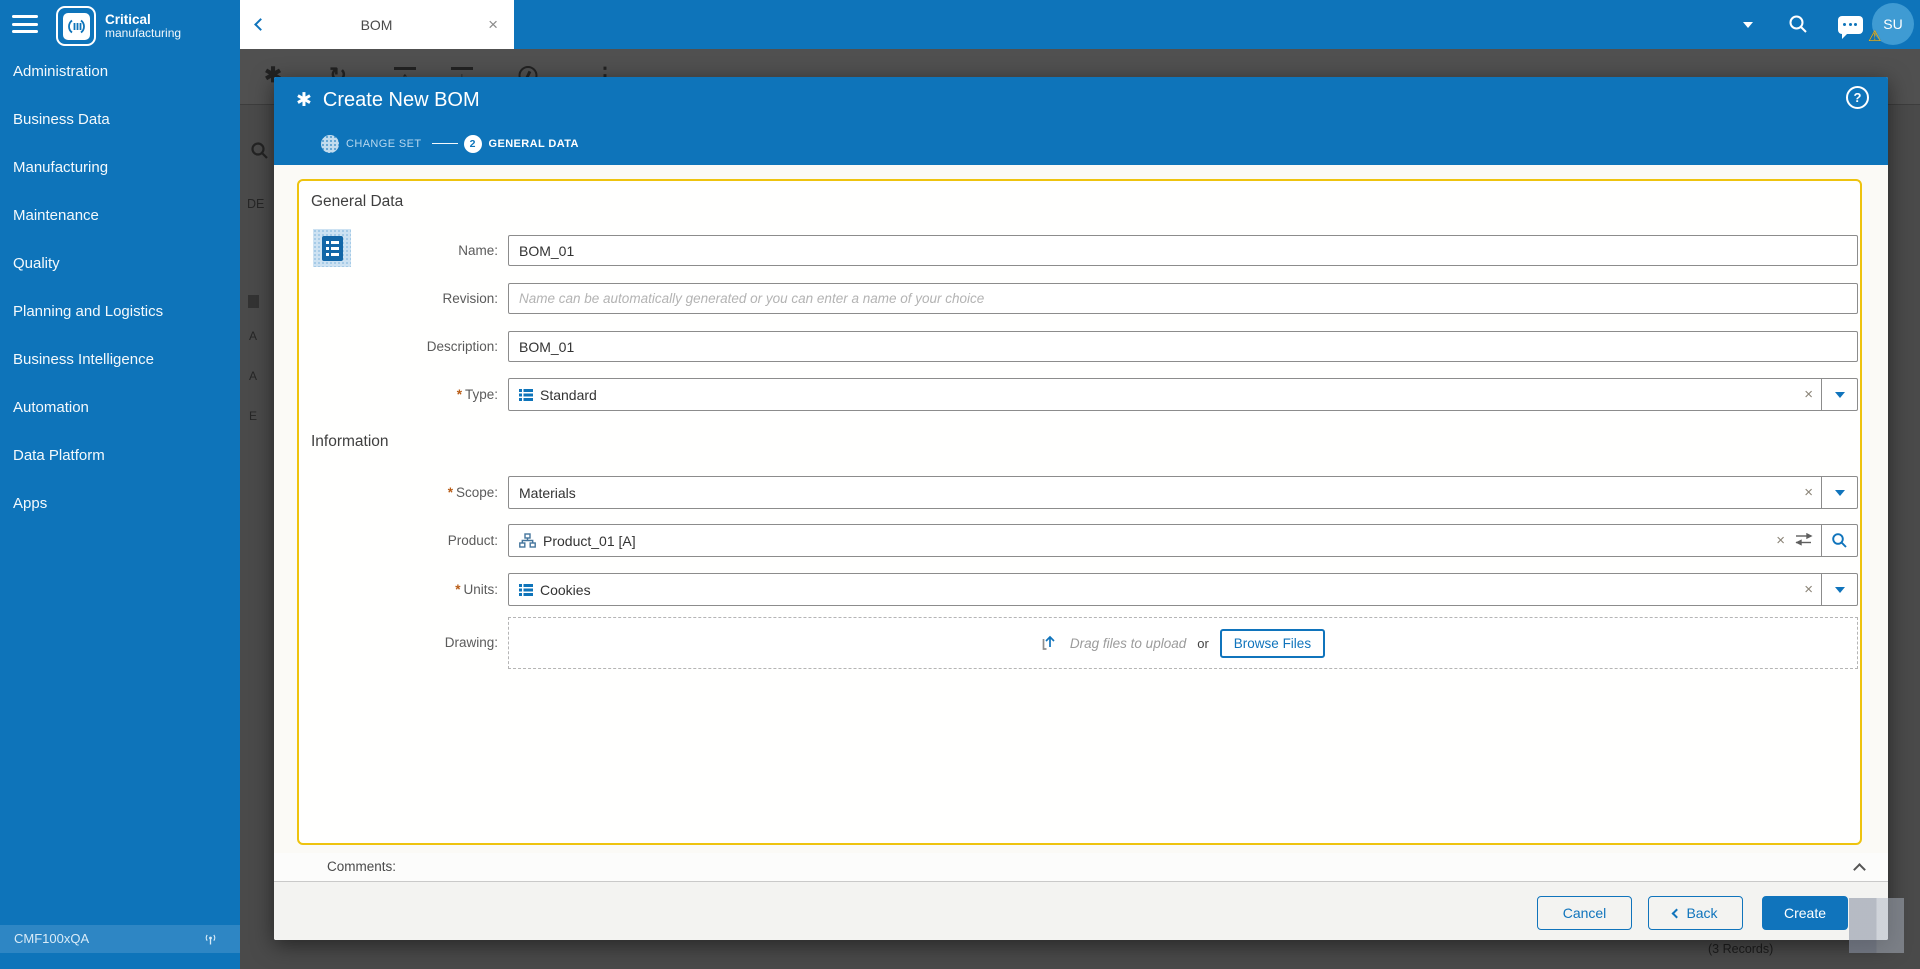 The height and width of the screenshot is (969, 1920). What do you see at coordinates (470, 298) in the screenshot?
I see `revision-label: Revision:` at bounding box center [470, 298].